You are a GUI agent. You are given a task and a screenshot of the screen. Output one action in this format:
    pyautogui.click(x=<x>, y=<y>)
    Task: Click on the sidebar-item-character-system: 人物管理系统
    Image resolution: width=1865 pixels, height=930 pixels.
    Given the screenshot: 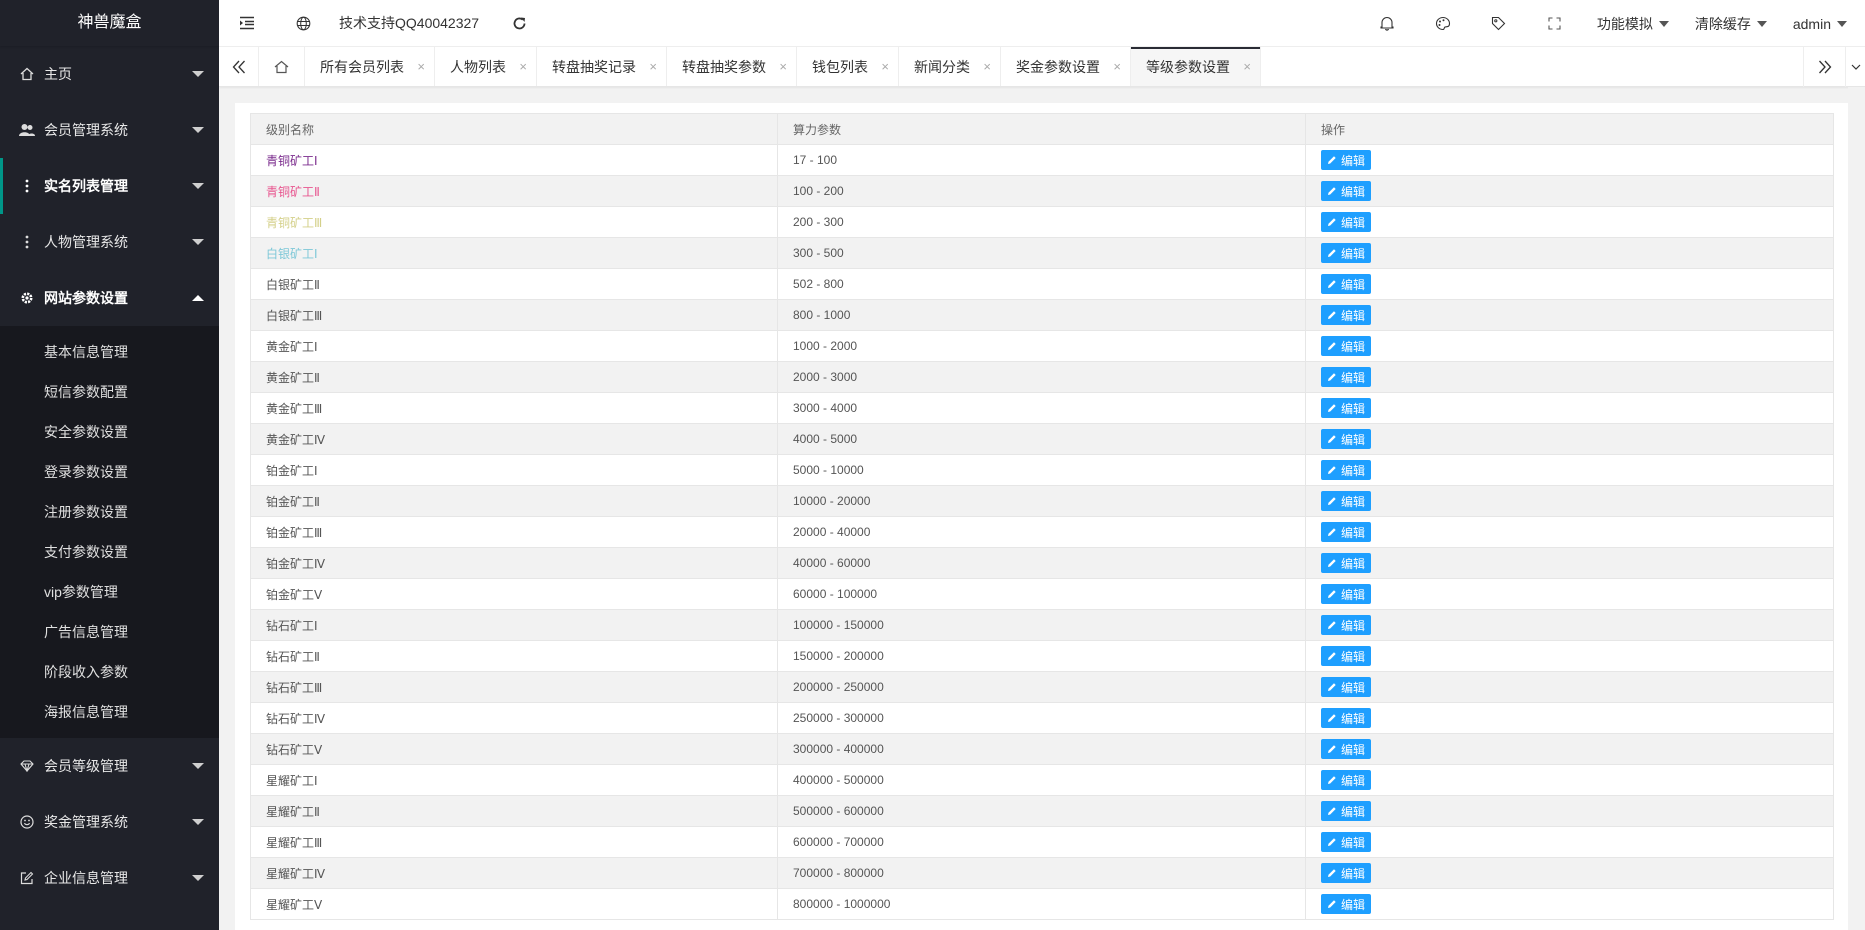 What is the action you would take?
    pyautogui.click(x=109, y=242)
    